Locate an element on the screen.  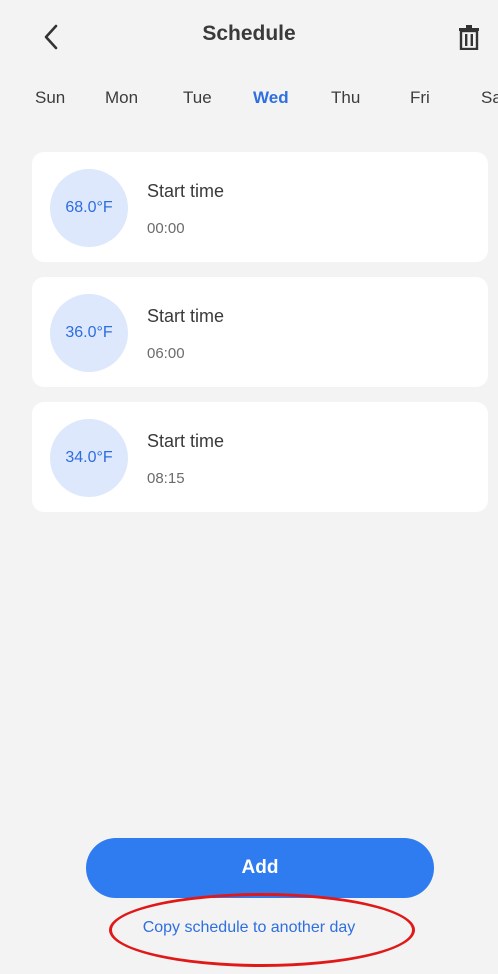
schedule-card: 36.0°F Start time 06:00 is located at coordinates (260, 332).